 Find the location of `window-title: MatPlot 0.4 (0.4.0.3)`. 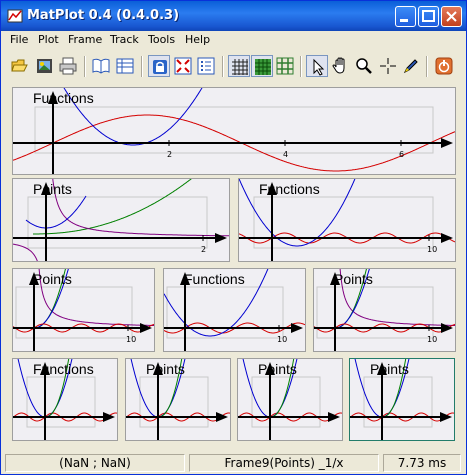

window-title: MatPlot 0.4 (0.4.0.3) is located at coordinates (103, 15).